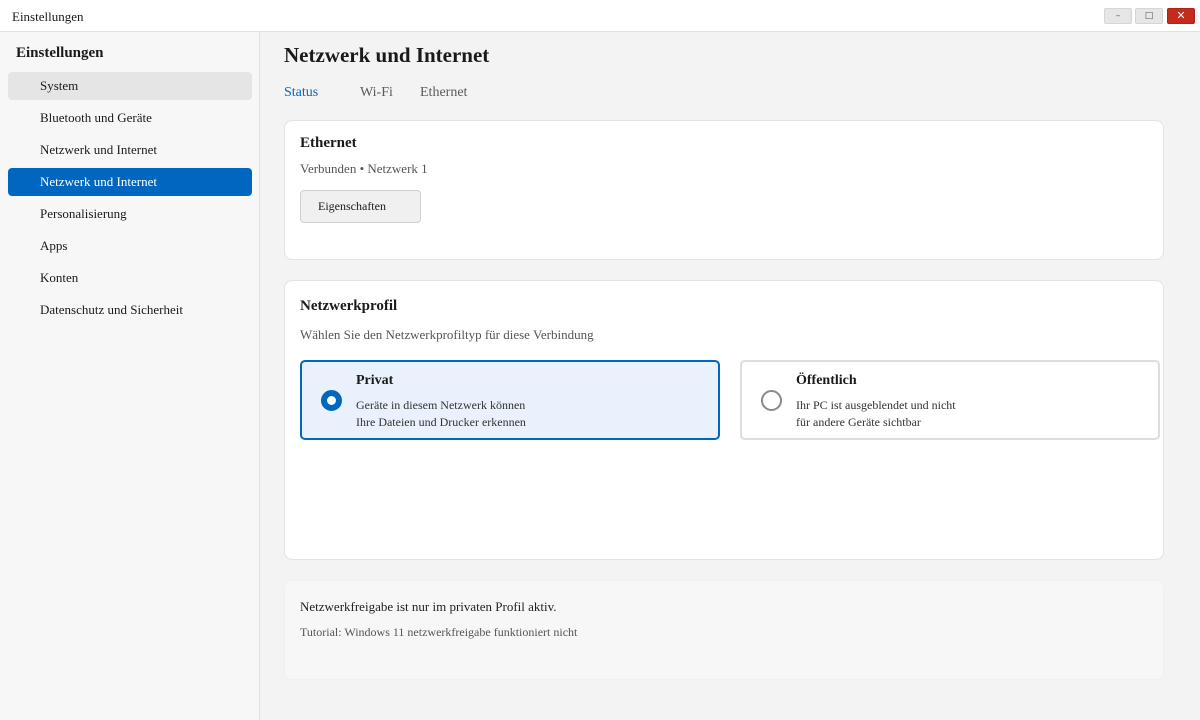 Image resolution: width=1200 pixels, height=720 pixels. Describe the element at coordinates (111, 309) in the screenshot. I see `sidebar-item-label: Datenschutz und Sicherheit` at that location.